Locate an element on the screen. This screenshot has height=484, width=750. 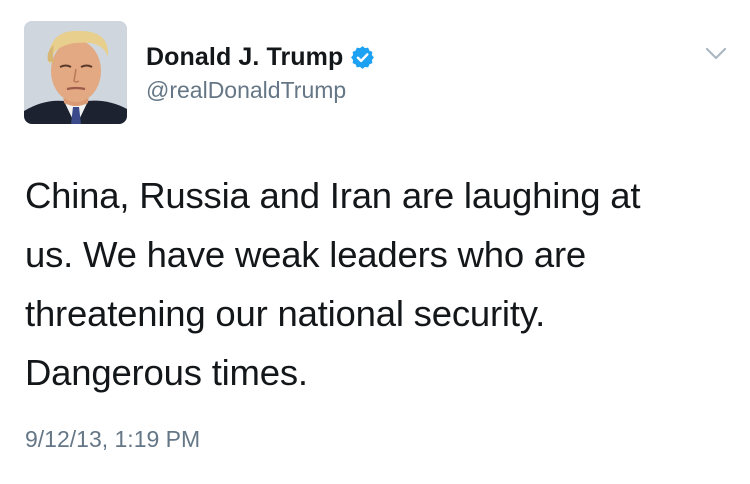
tweet-text-line: threatening our national security. is located at coordinates (285, 313).